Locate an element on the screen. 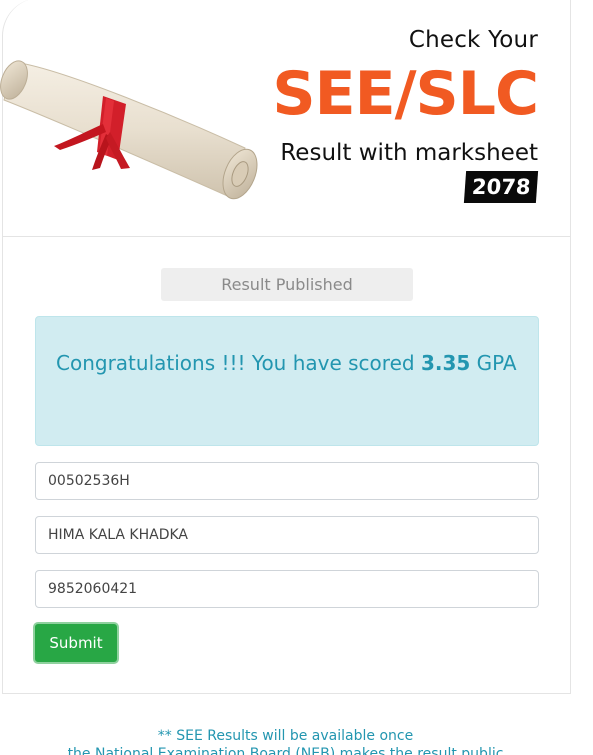 The height and width of the screenshot is (755, 593). gpa-score: 3.35 is located at coordinates (445, 363).